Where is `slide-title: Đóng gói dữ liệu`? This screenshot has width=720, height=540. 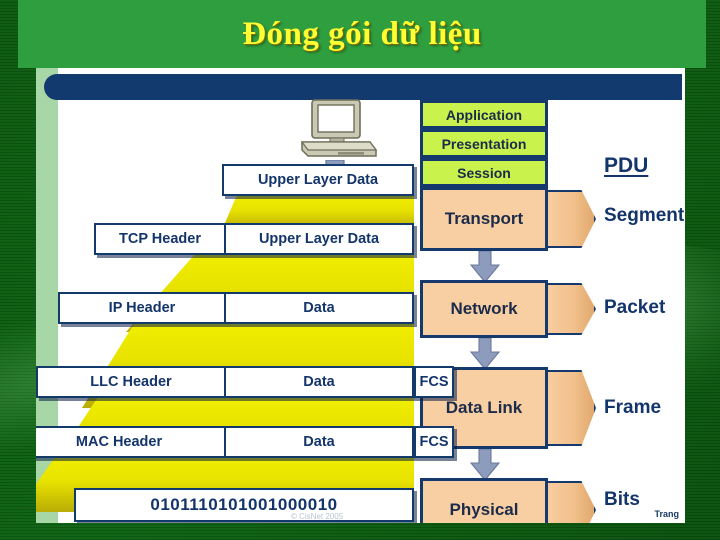
slide-title: Đóng gói dữ liệu is located at coordinates (362, 33).